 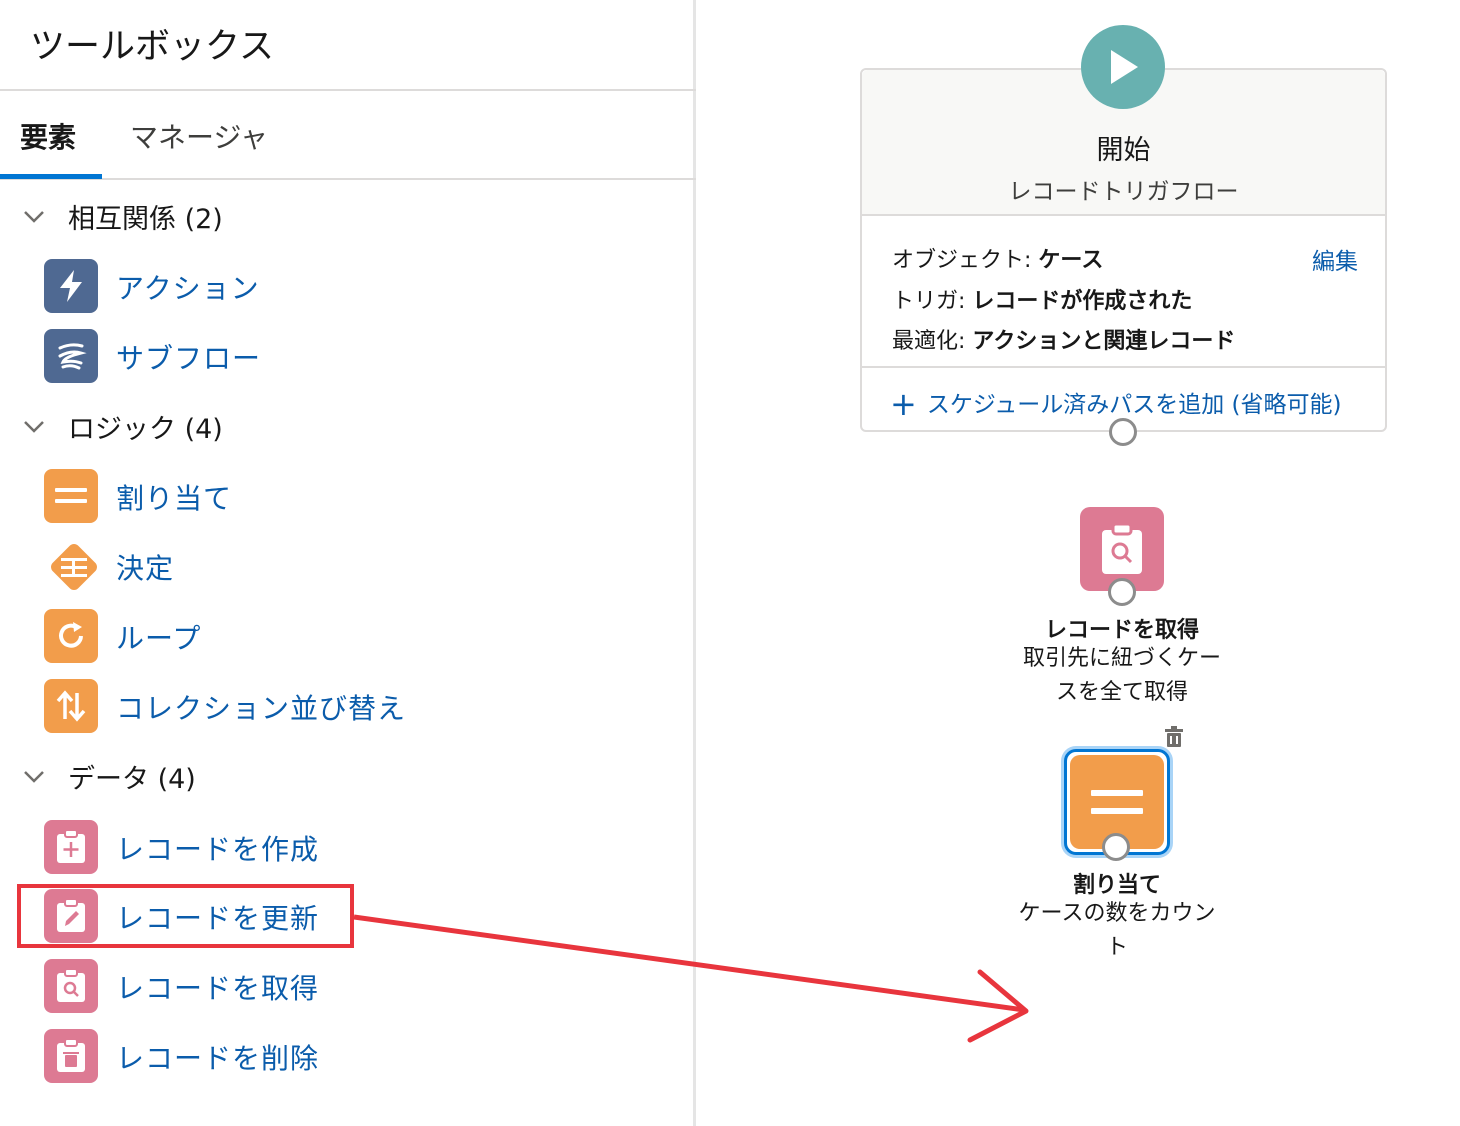 I want to click on active-tab-indicator, so click(x=51, y=176).